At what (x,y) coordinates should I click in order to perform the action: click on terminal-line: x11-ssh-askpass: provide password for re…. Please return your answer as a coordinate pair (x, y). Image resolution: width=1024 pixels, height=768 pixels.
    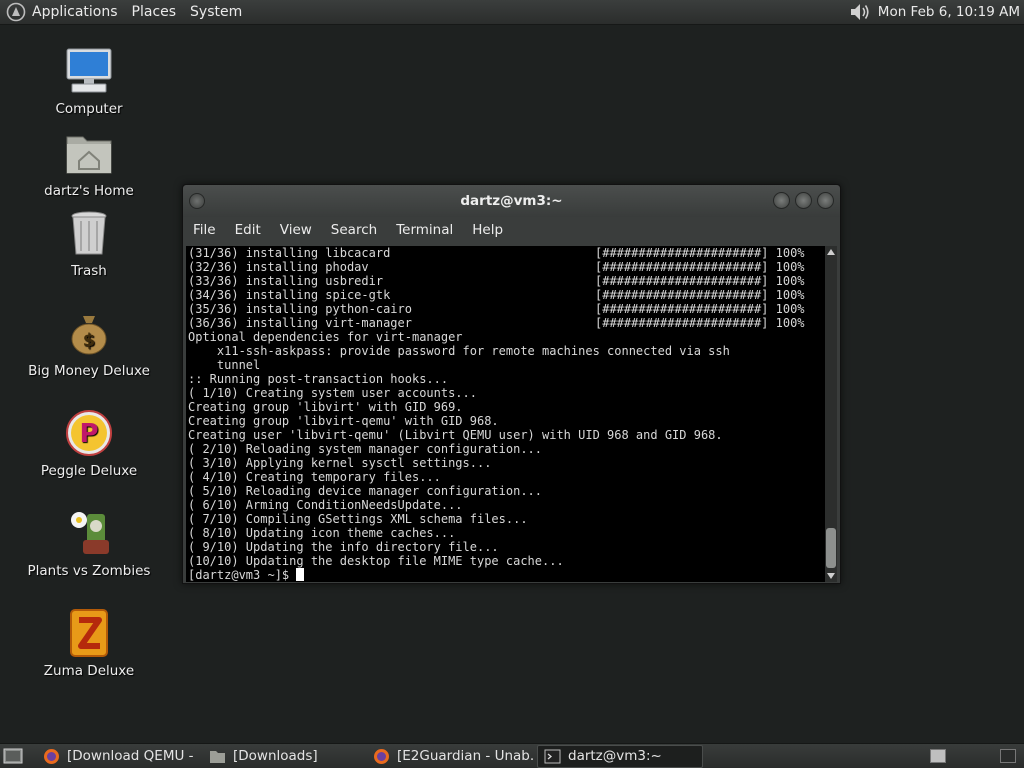
    Looking at the image, I should click on (509, 351).